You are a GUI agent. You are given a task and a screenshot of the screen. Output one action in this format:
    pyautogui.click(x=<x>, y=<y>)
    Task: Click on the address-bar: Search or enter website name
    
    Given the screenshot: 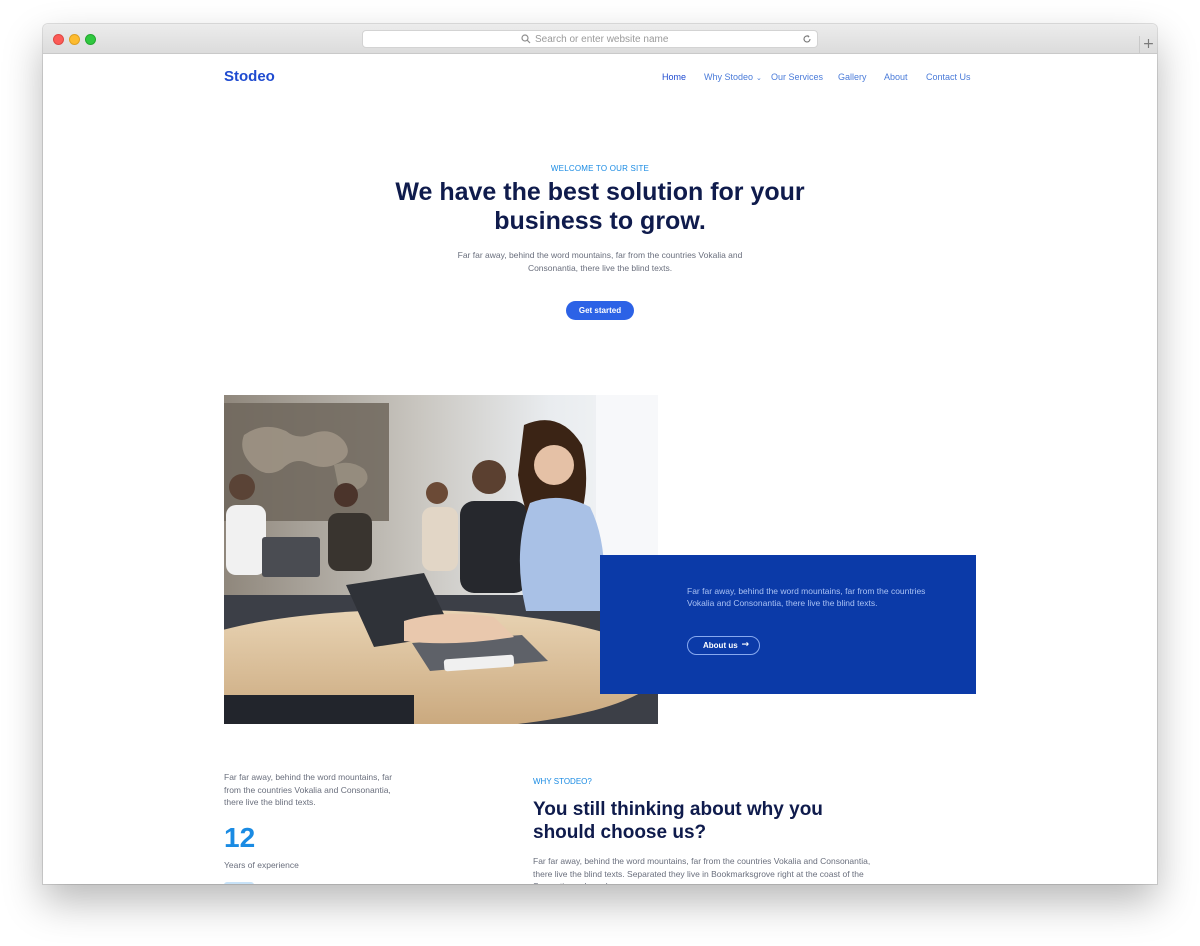 What is the action you would take?
    pyautogui.click(x=590, y=39)
    